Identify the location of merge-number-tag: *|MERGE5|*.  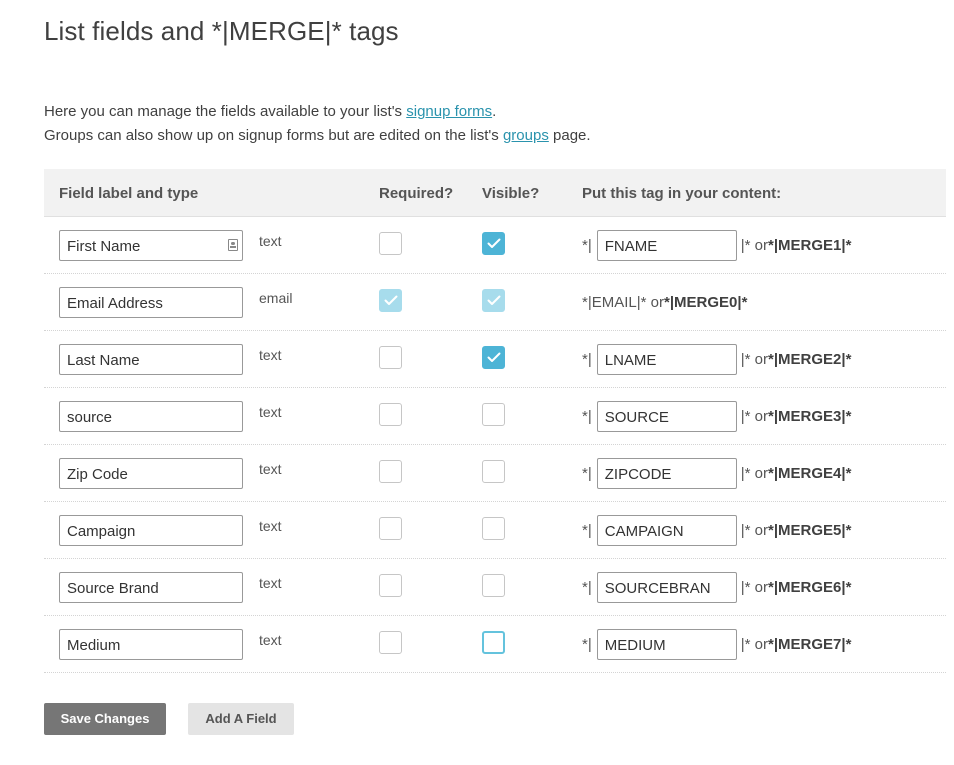
(809, 530).